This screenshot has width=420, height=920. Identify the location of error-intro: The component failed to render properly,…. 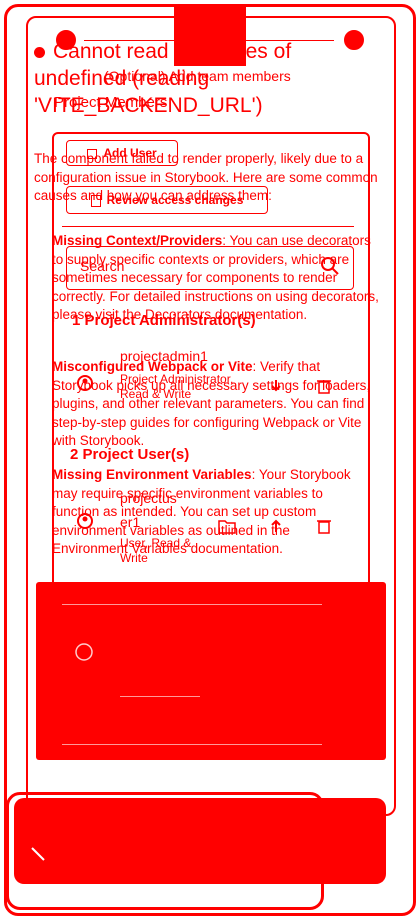
(206, 177).